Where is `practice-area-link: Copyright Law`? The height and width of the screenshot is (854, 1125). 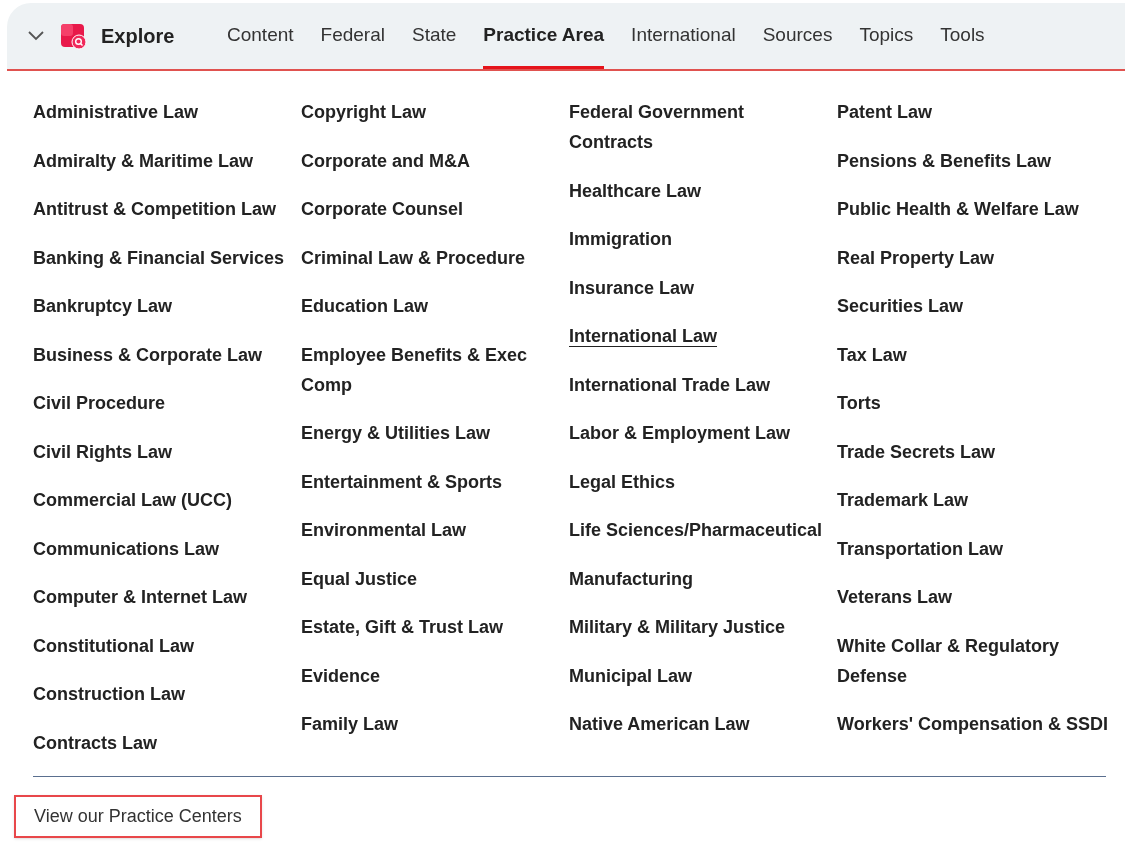 practice-area-link: Copyright Law is located at coordinates (363, 112).